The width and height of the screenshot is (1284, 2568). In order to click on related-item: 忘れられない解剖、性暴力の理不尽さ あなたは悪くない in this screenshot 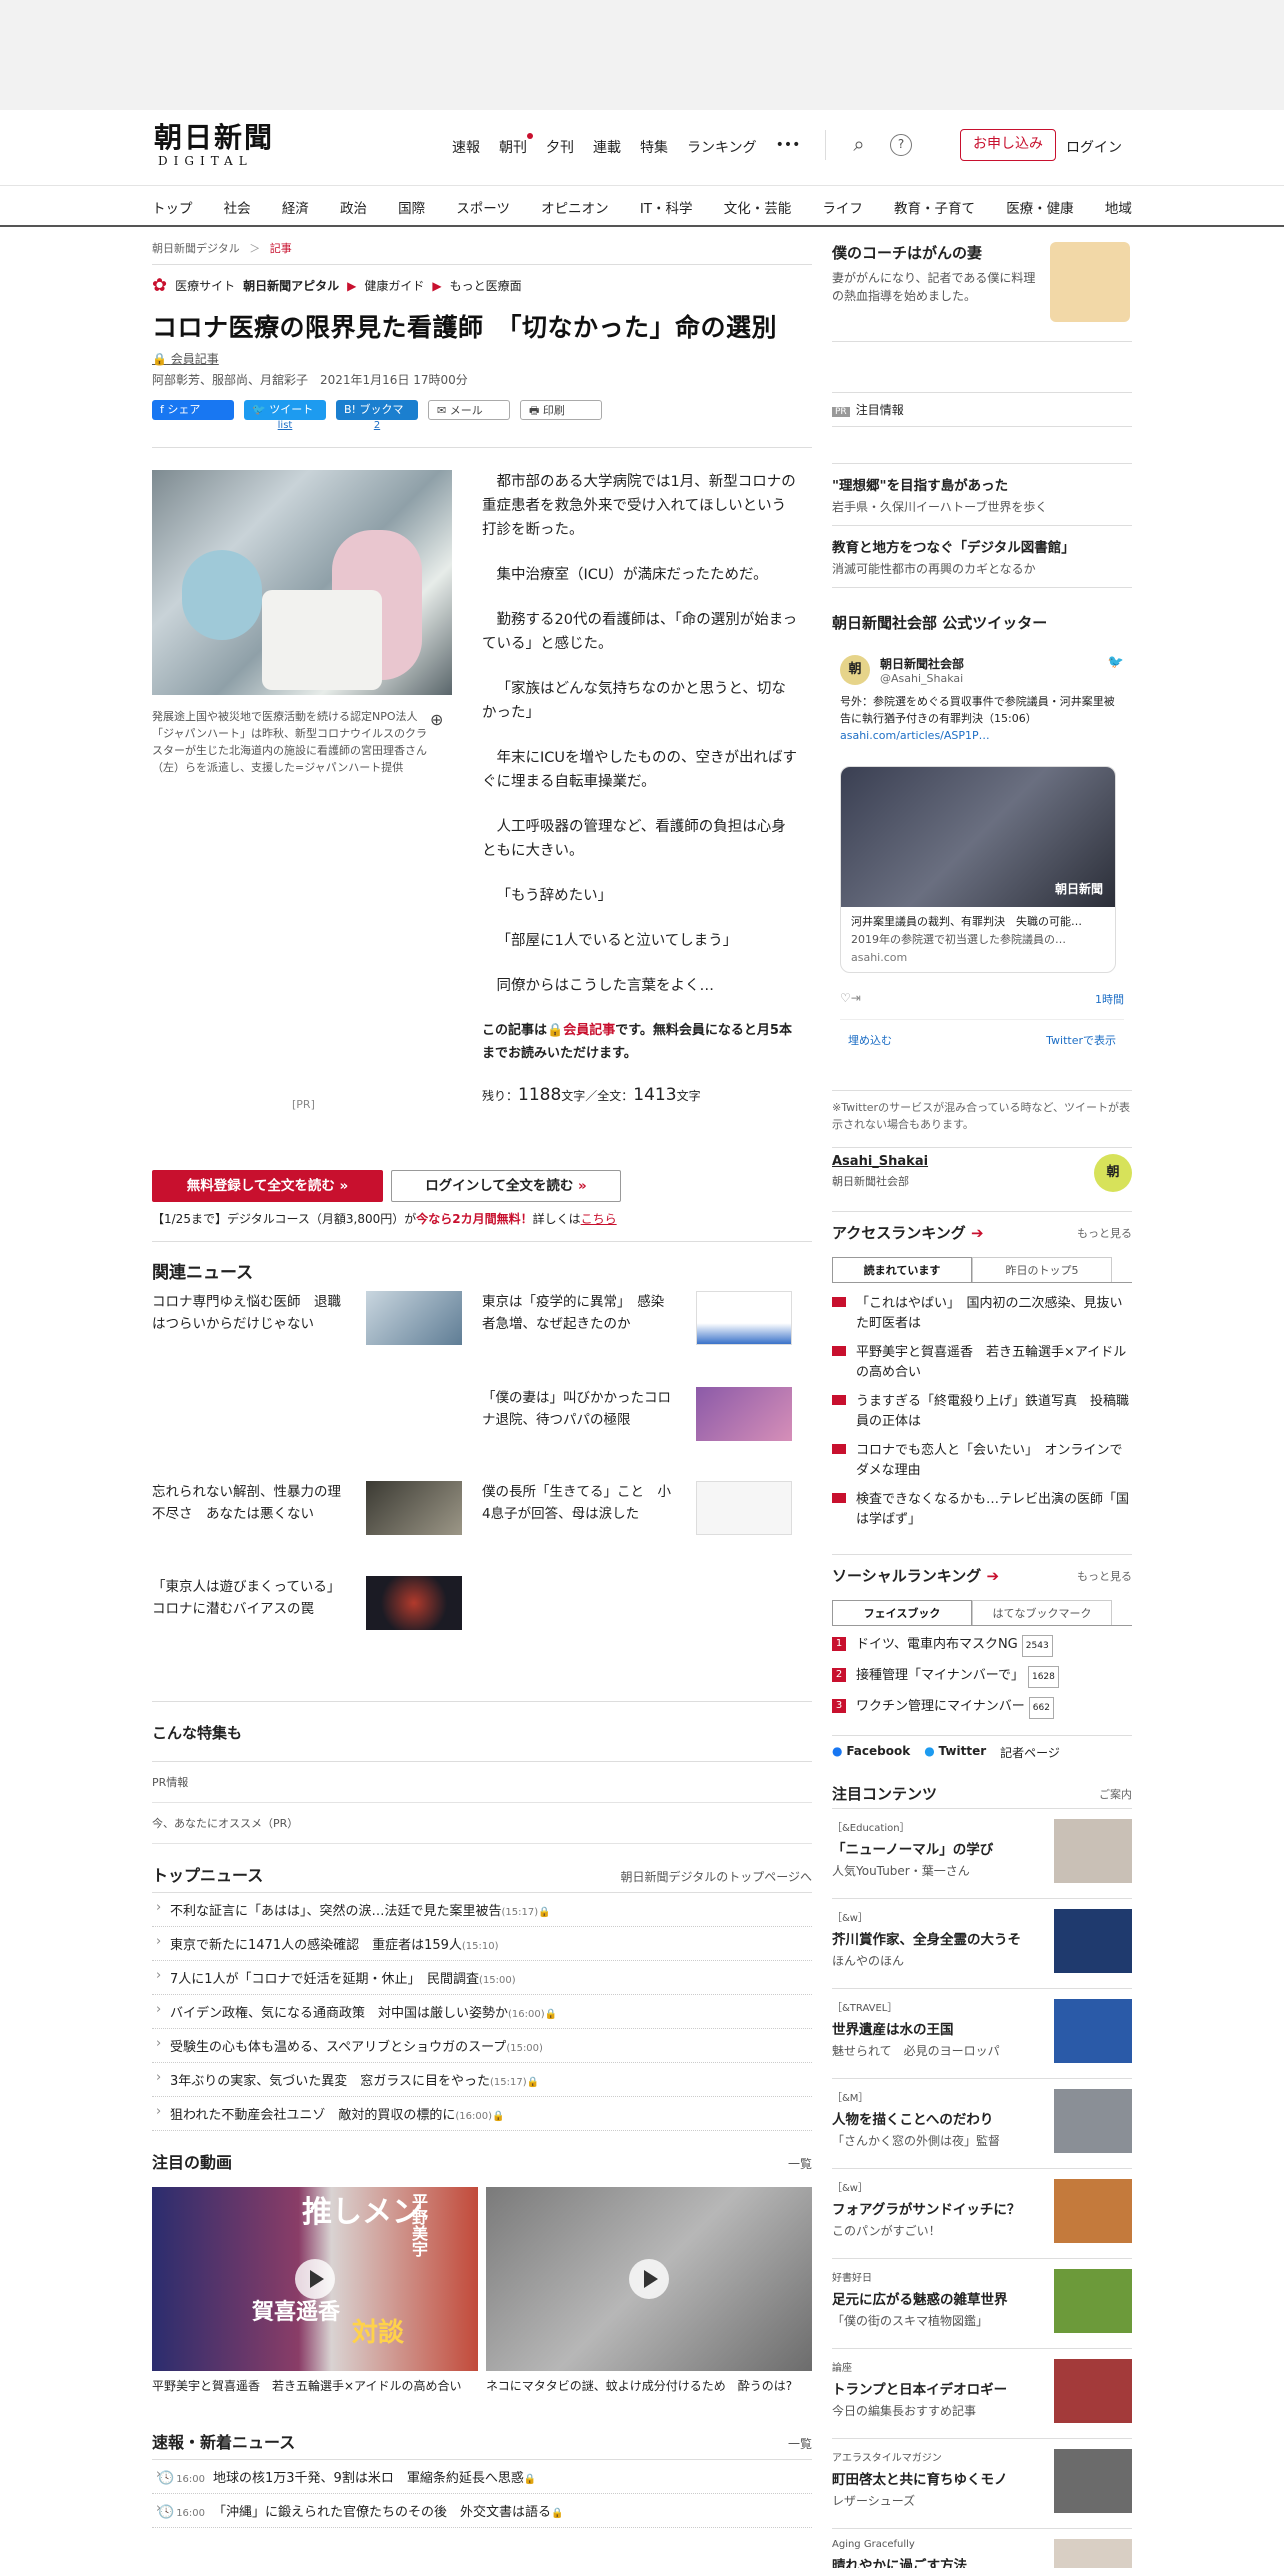, I will do `click(312, 1516)`.